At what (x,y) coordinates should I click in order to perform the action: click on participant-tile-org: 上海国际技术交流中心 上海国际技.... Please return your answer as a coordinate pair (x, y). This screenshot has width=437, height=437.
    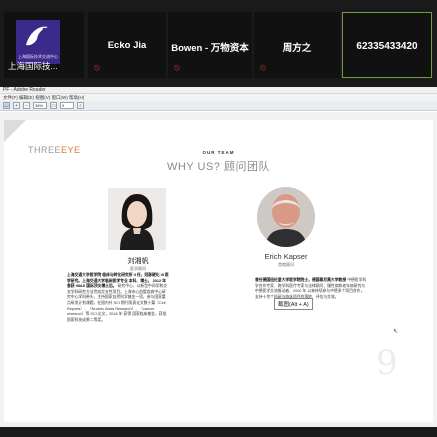
    Looking at the image, I should click on (44, 45).